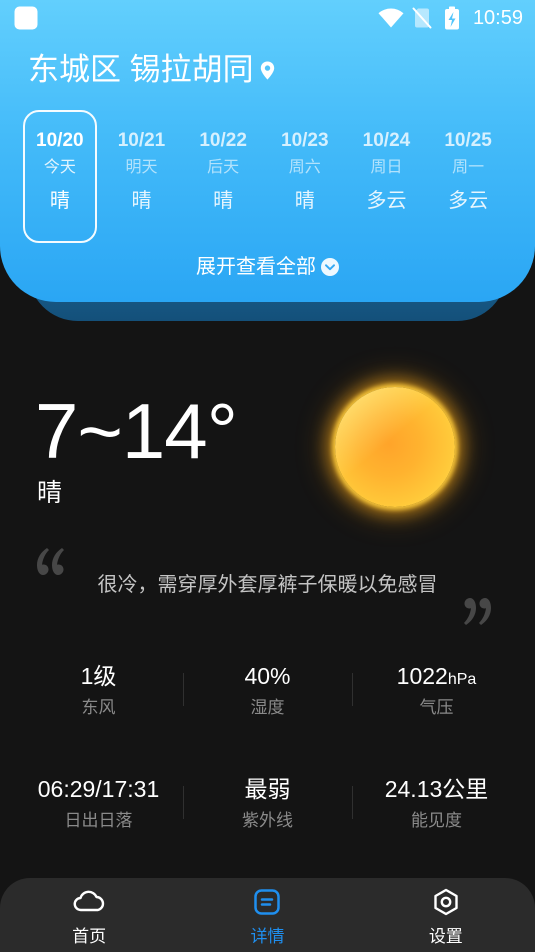  I want to click on weather-condition: 晴, so click(50, 493).